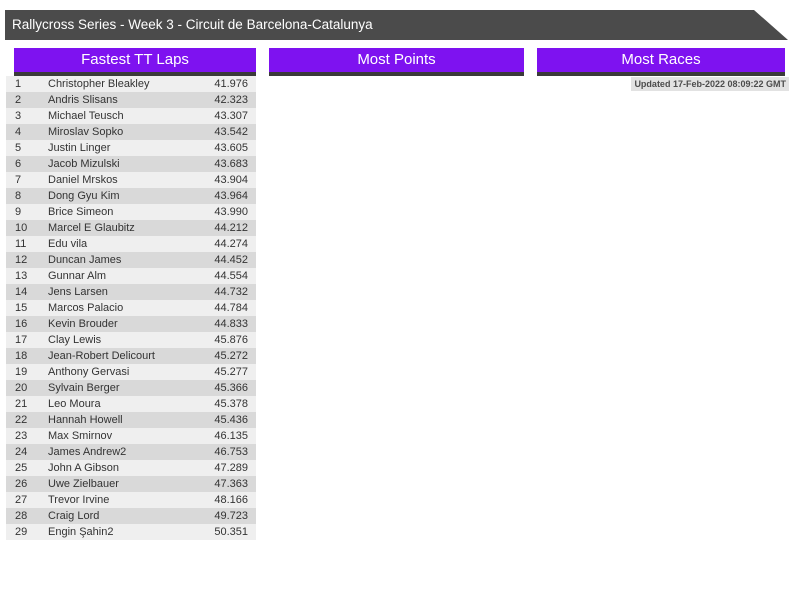  I want to click on time-cell: 50.351, so click(231, 532).